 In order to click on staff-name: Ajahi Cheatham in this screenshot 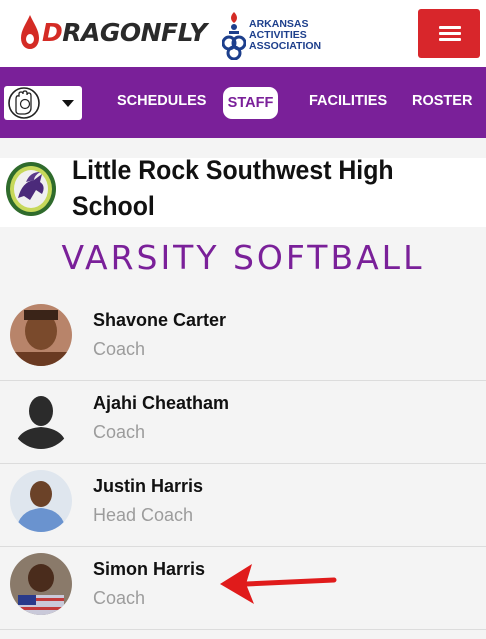, I will do `click(161, 403)`.